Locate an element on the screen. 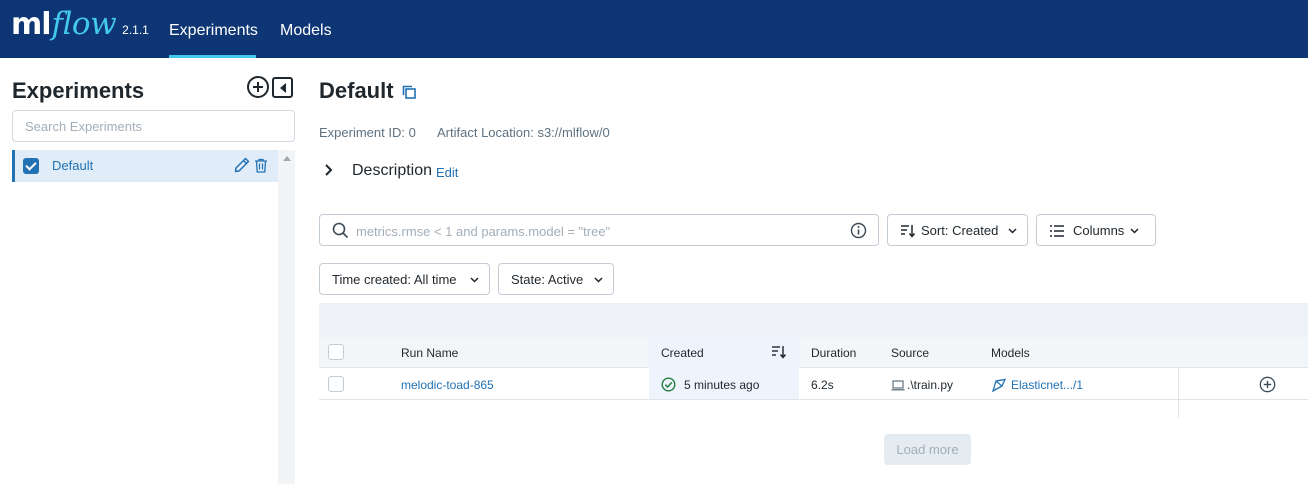  header-duration: Duration is located at coordinates (833, 353).